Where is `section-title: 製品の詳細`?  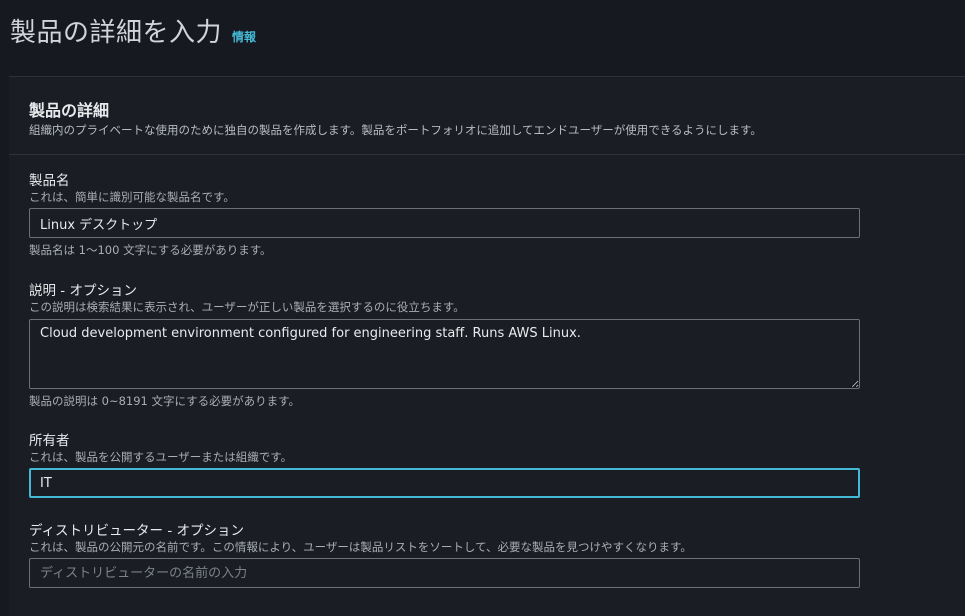
section-title: 製品の詳細 is located at coordinates (69, 110).